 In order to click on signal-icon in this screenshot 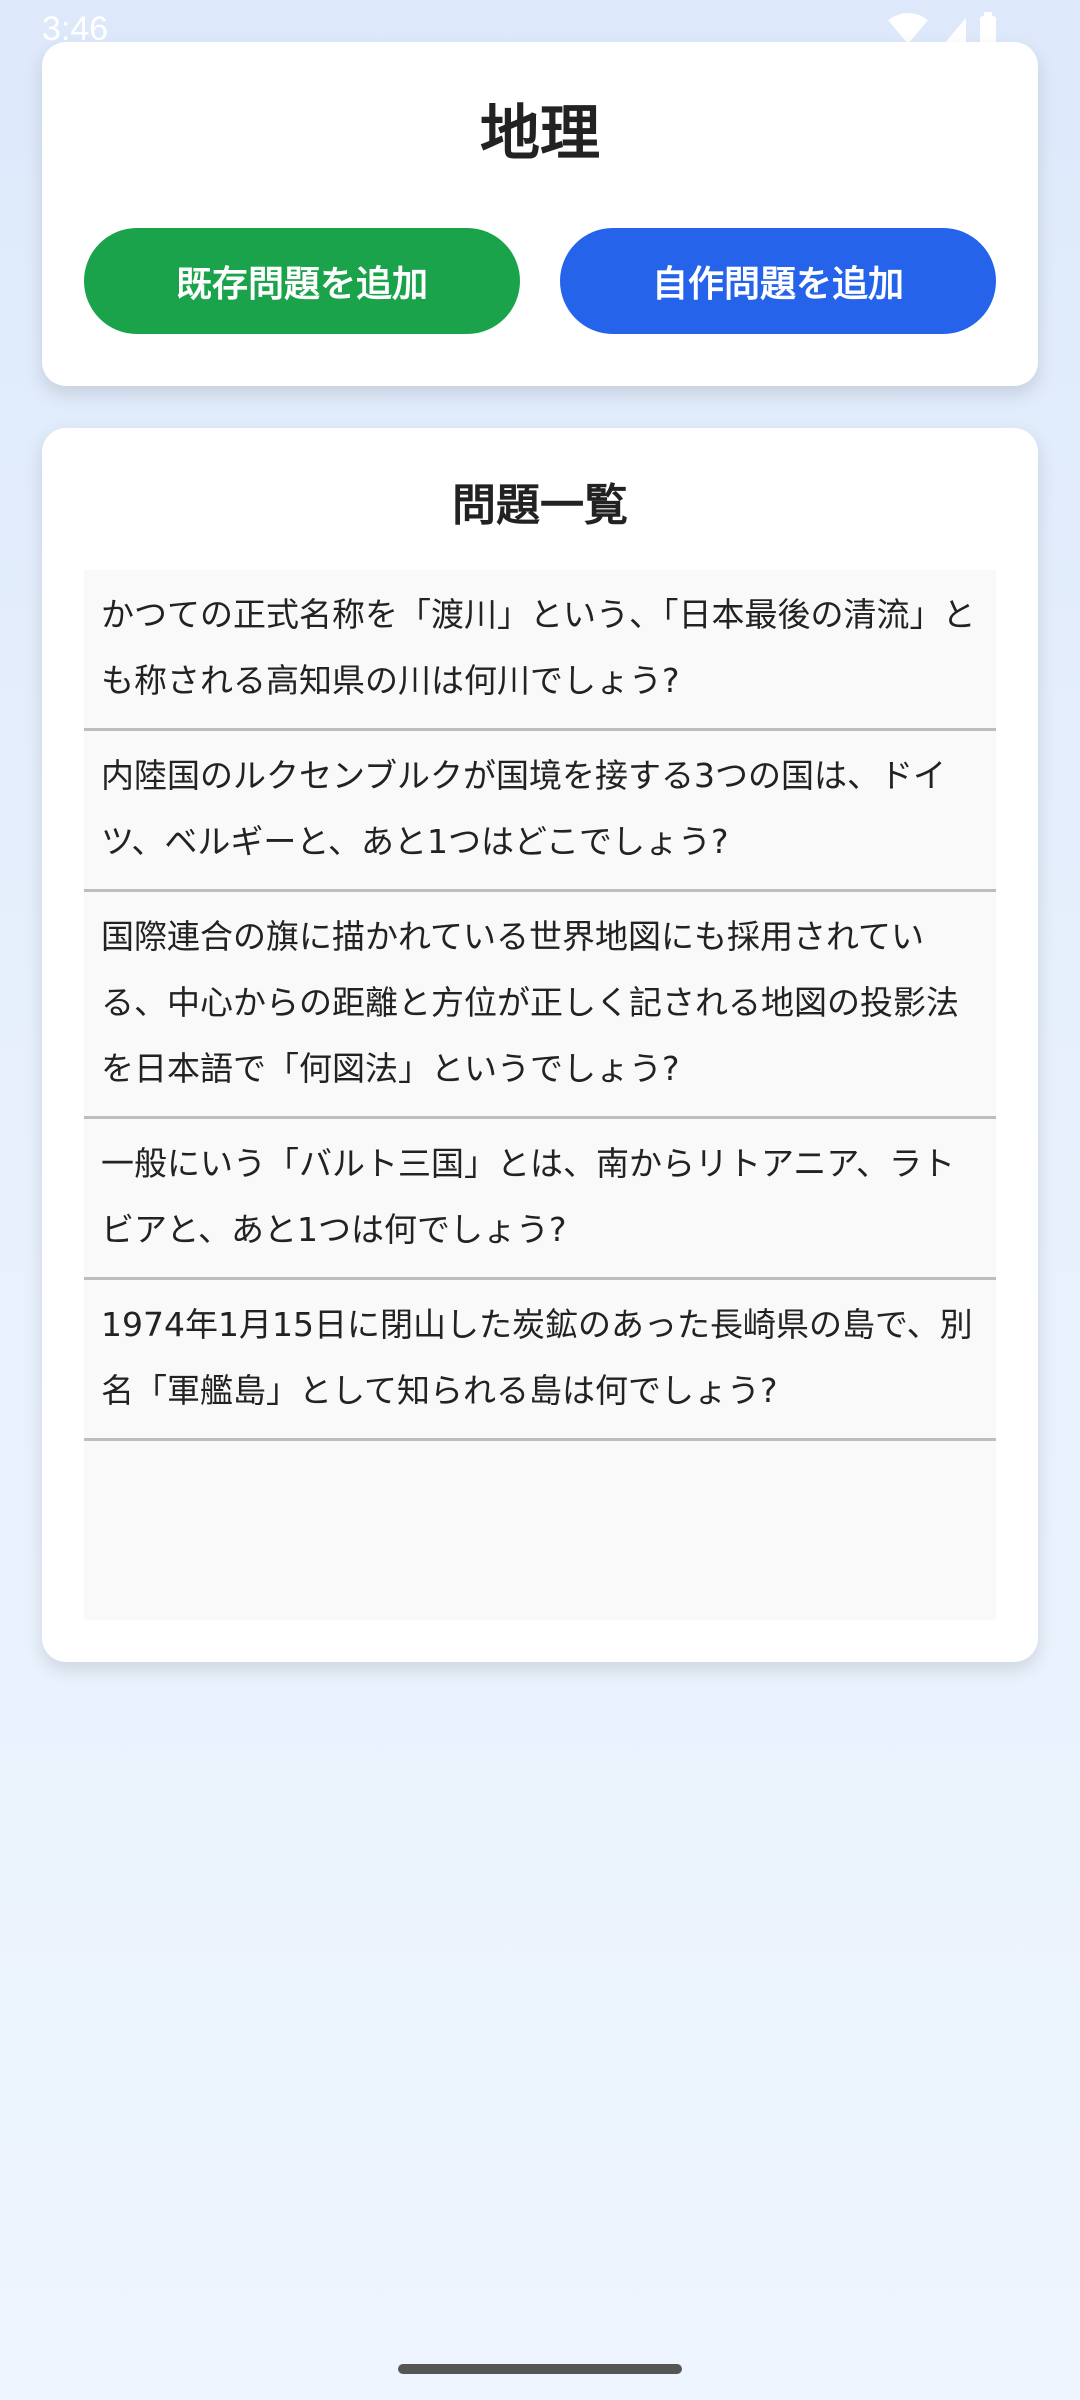, I will do `click(955, 31)`.